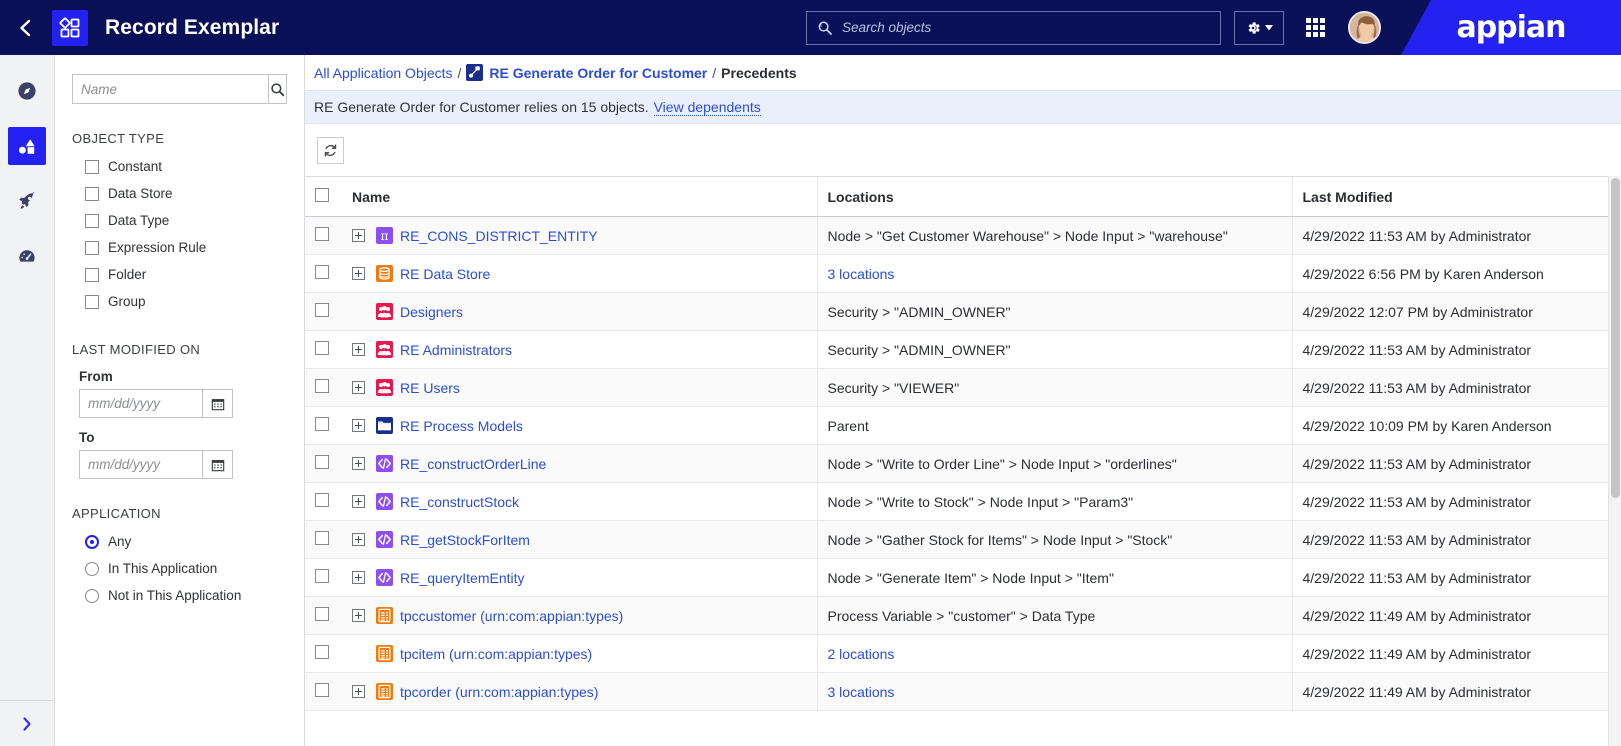 This screenshot has height=746, width=1621. What do you see at coordinates (179, 568) in the screenshot?
I see `filter-option-in-this-application: In This Application` at bounding box center [179, 568].